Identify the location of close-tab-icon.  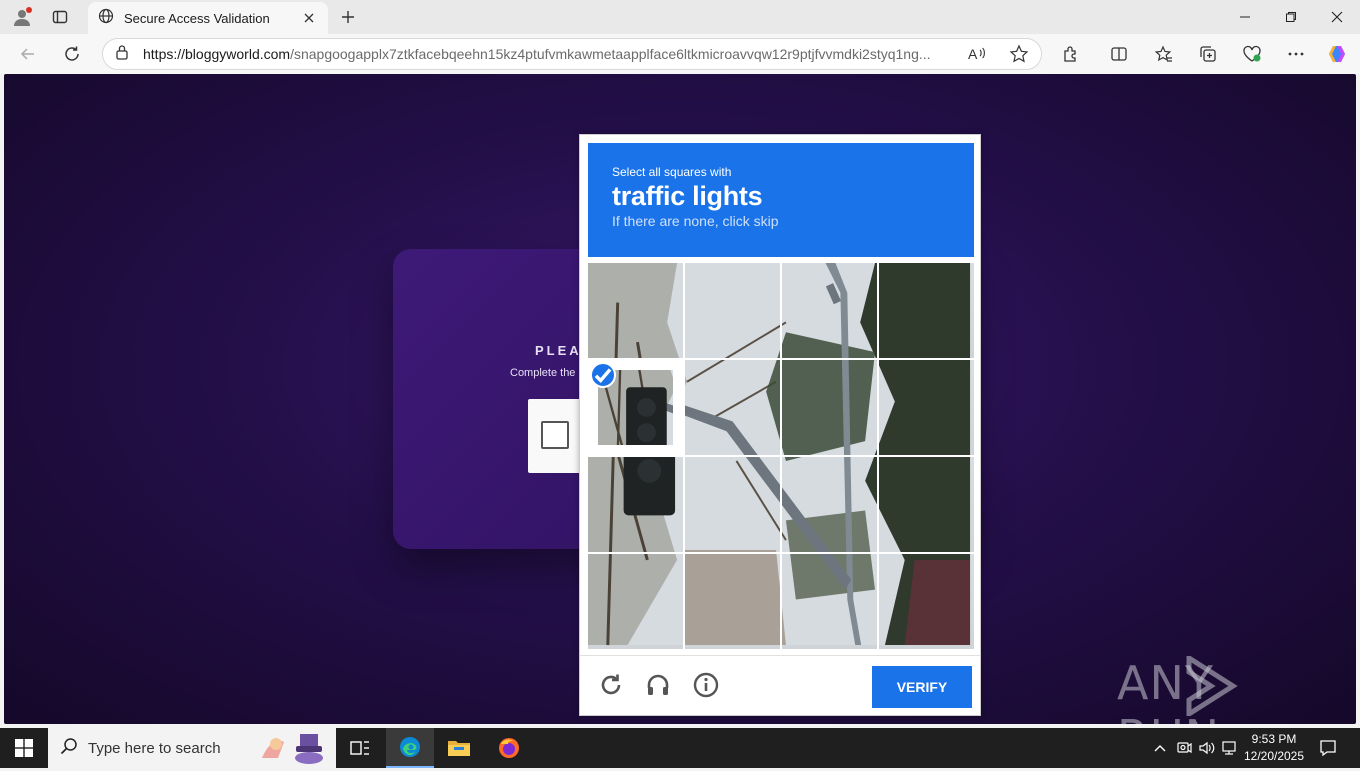
(309, 18).